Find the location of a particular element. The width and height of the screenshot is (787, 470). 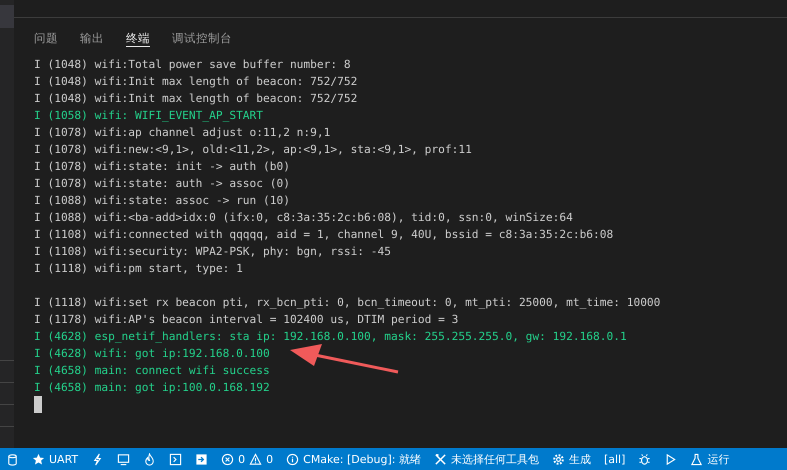

play-icon is located at coordinates (671, 459).